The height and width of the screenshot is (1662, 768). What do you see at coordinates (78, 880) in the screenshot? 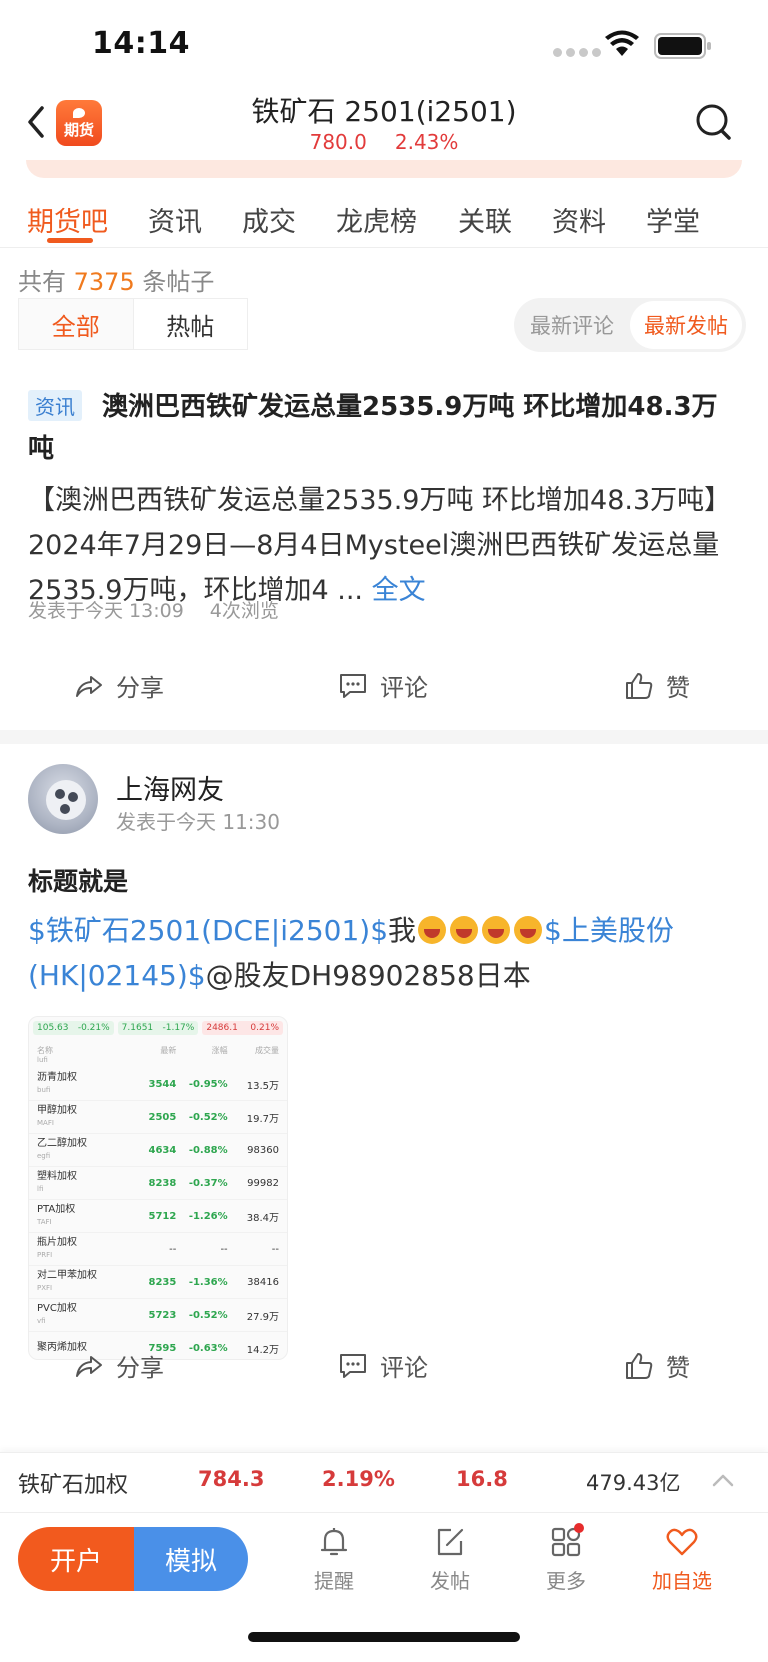
I see `post2-title: 标题就是` at bounding box center [78, 880].